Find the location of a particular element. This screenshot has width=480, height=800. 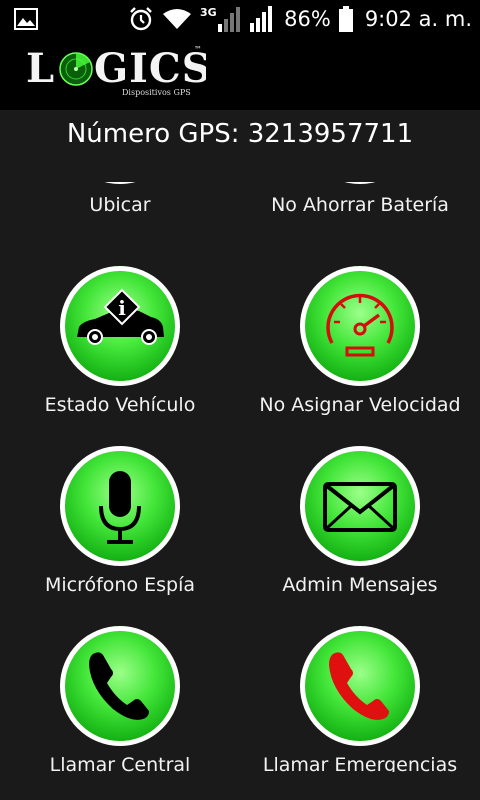

clock: 9:02 a. m. is located at coordinates (418, 19).